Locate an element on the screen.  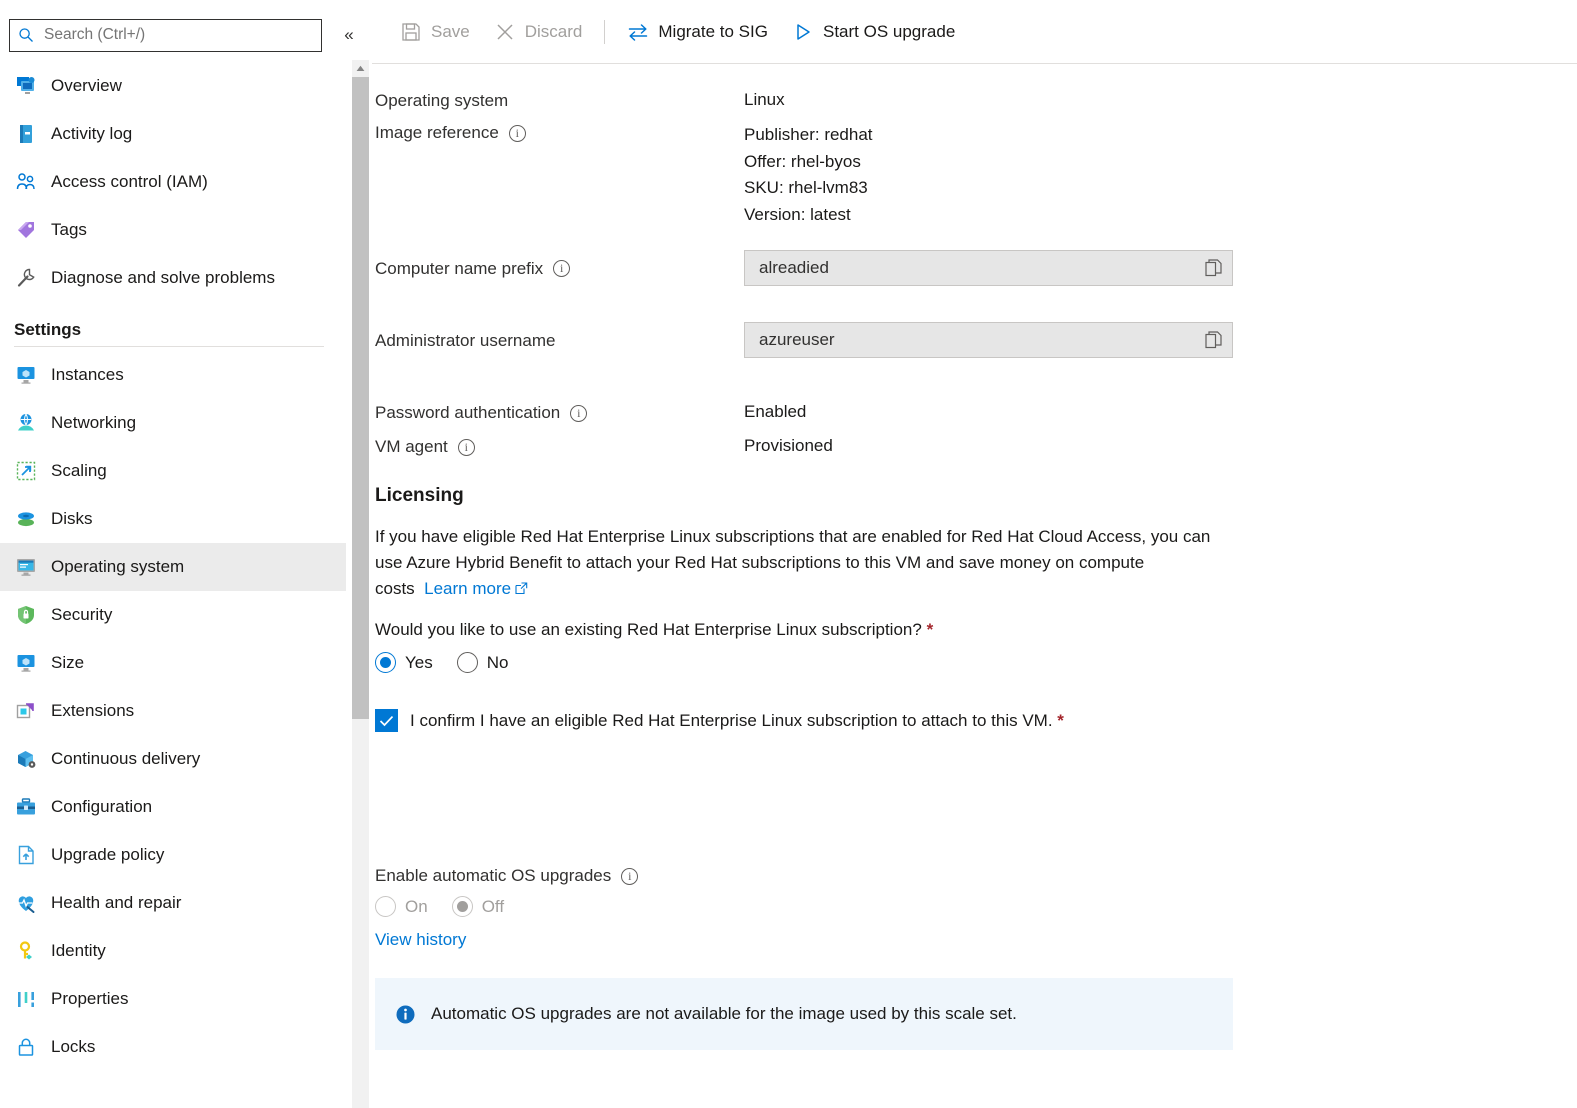
discard-button: Discard is located at coordinates (538, 32).